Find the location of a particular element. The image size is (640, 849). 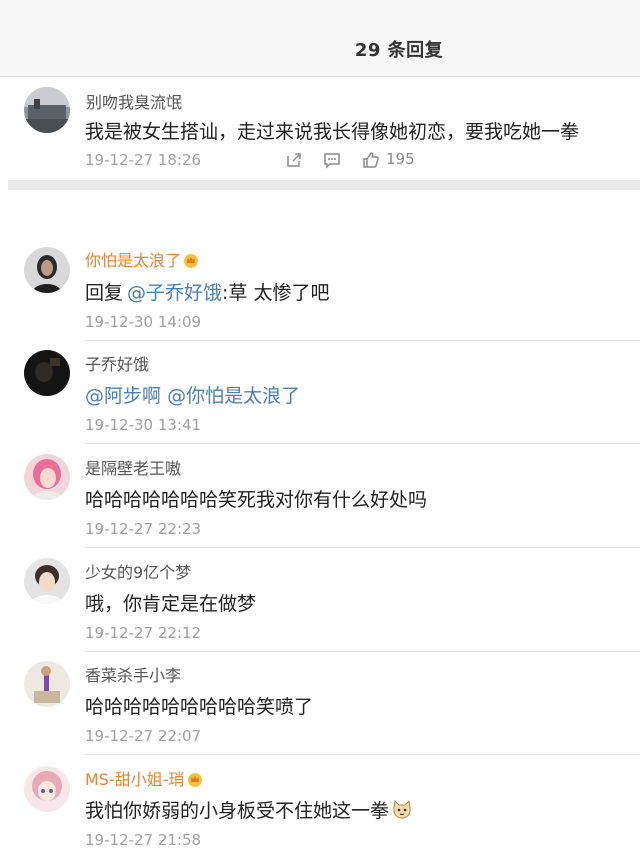

reply-text: 回复 @子乔好饿:草 太惨了吧 is located at coordinates (207, 291).